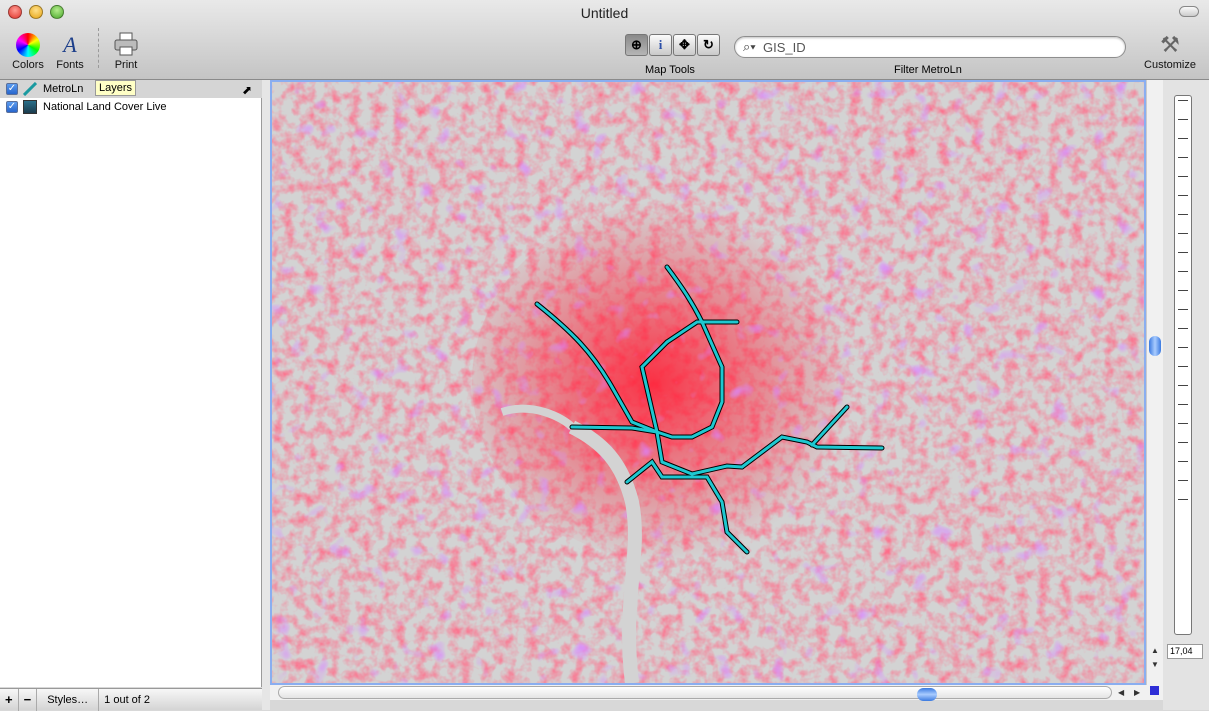  I want to click on filter-label: Filter MetroLn, so click(928, 70).